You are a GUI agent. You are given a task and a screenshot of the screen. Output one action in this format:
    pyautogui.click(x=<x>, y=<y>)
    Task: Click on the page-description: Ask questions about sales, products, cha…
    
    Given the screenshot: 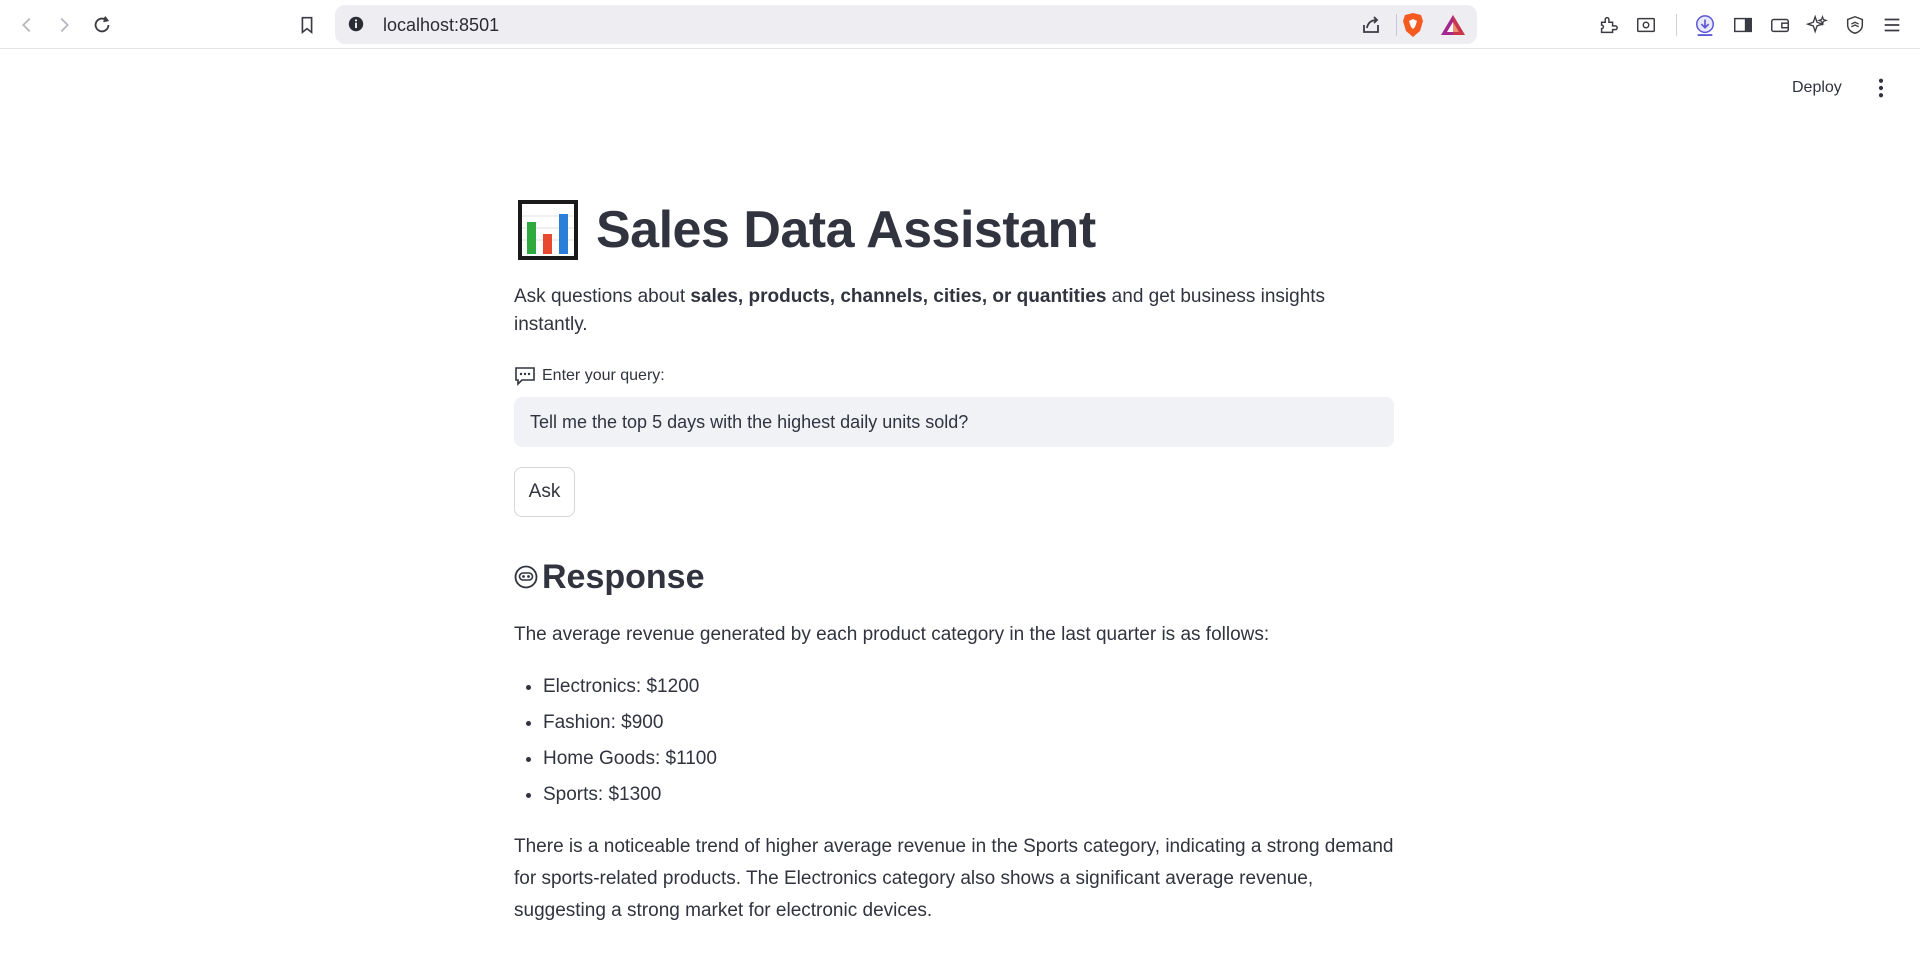 What is the action you would take?
    pyautogui.click(x=954, y=311)
    